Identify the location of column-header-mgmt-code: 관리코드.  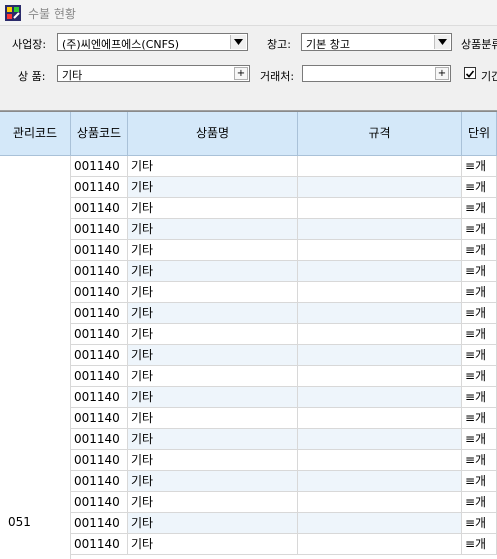
(35, 134).